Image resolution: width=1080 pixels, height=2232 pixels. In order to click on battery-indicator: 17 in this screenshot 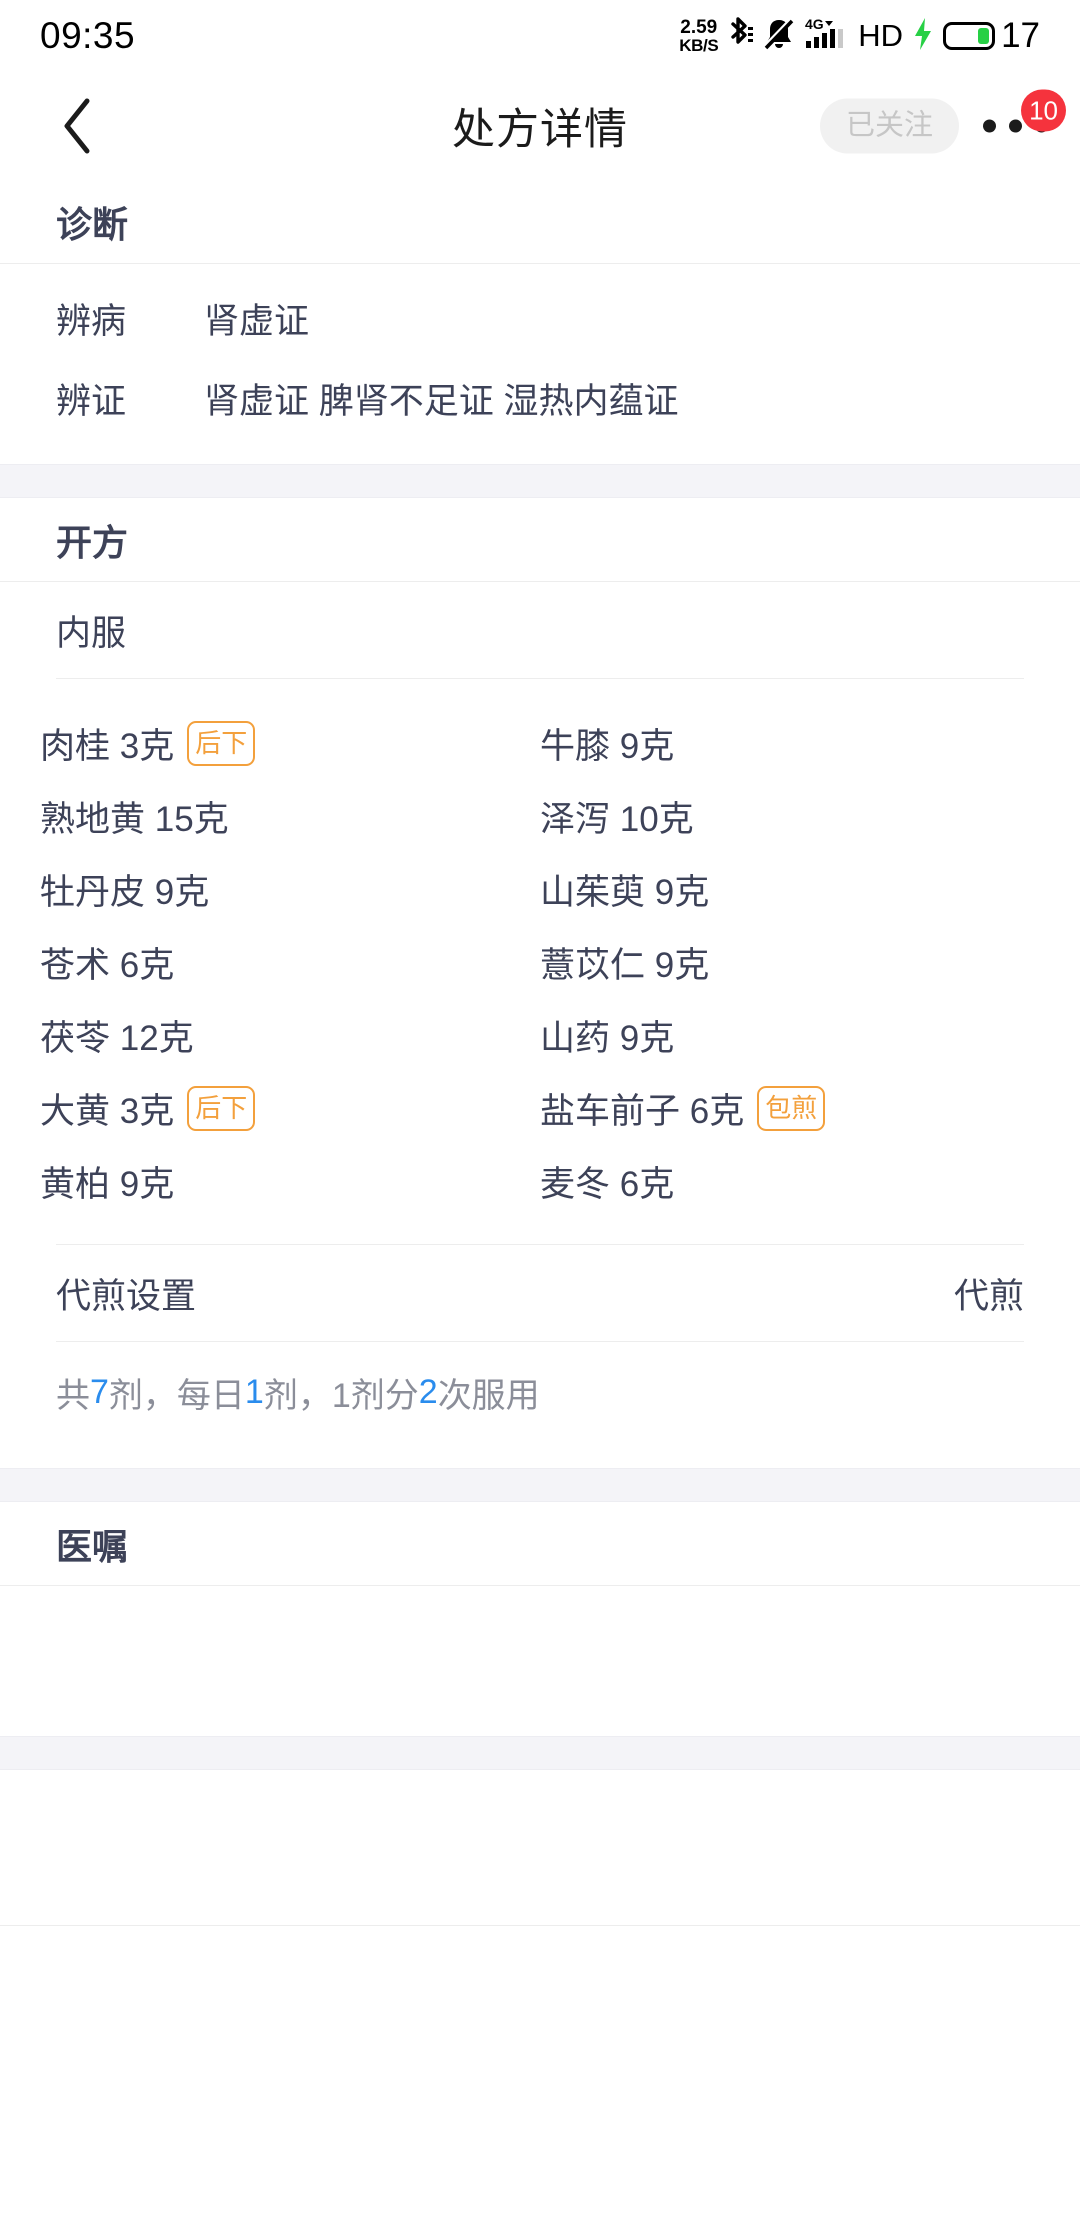, I will do `click(991, 36)`.